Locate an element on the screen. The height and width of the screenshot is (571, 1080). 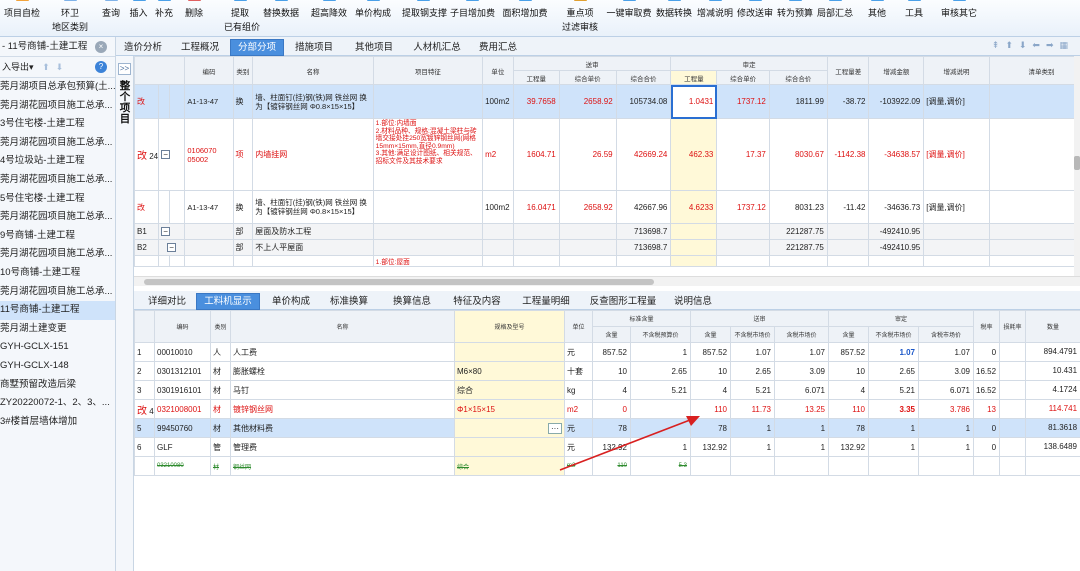
tree-item: GYH-GCLX-148 is located at coordinates (57, 366).